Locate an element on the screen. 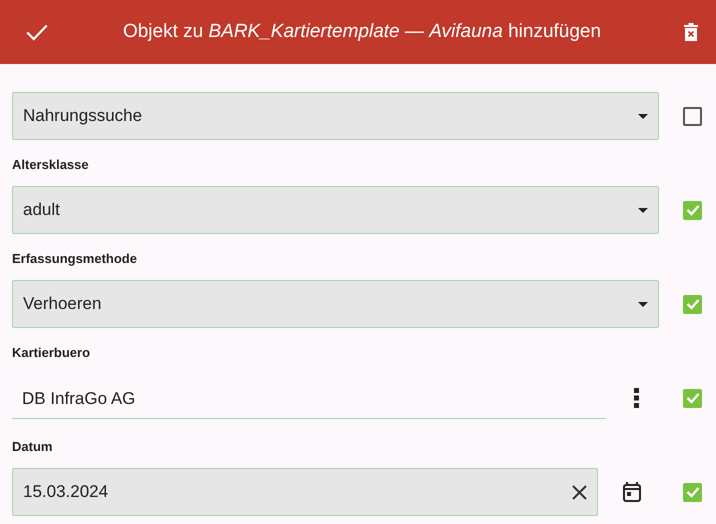  trash-icon is located at coordinates (691, 32).